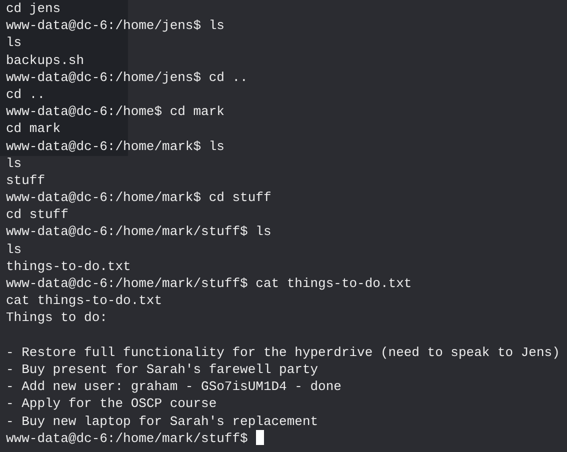 The height and width of the screenshot is (452, 567). Describe the element at coordinates (115, 26) in the screenshot. I see `terminal-line: www-data@dc-6:/home/jens$ ls` at that location.